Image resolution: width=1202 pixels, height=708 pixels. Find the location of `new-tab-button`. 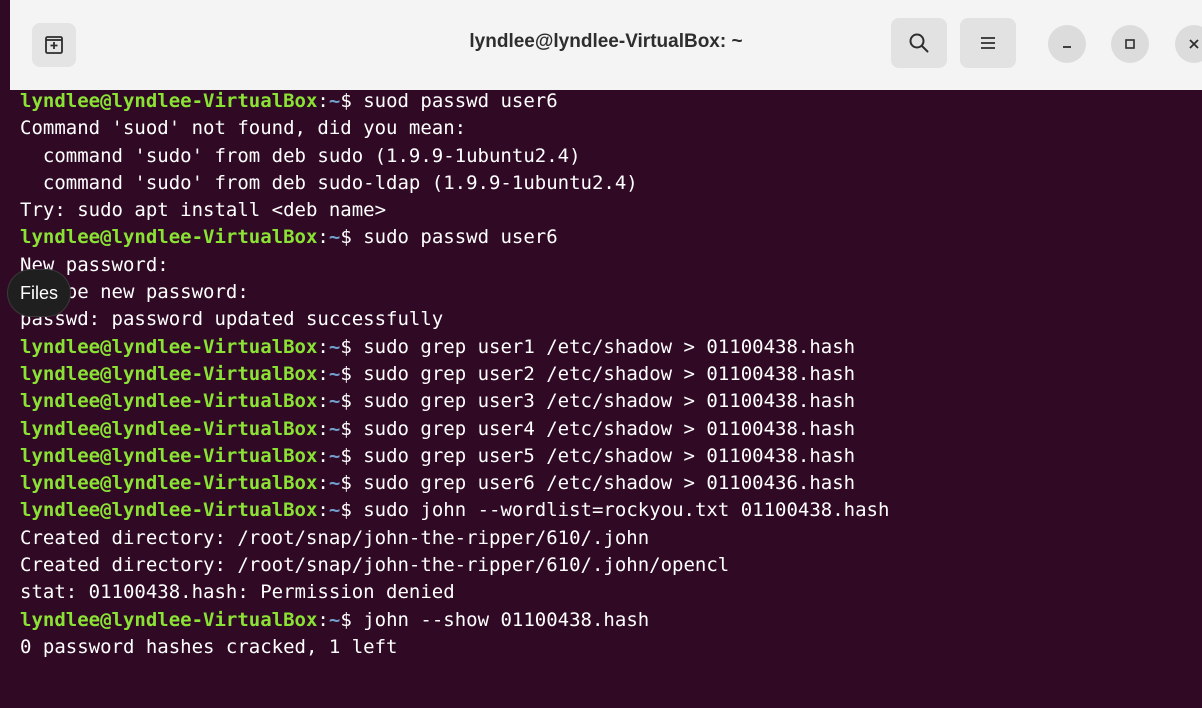

new-tab-button is located at coordinates (54, 45).